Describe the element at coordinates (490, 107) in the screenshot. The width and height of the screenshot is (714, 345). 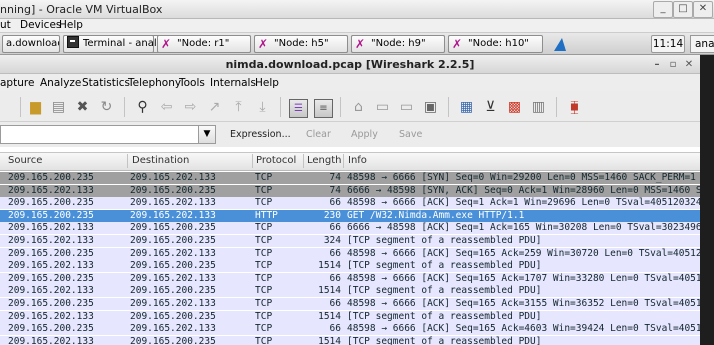
I see `display-filters-icon: ⊻` at that location.